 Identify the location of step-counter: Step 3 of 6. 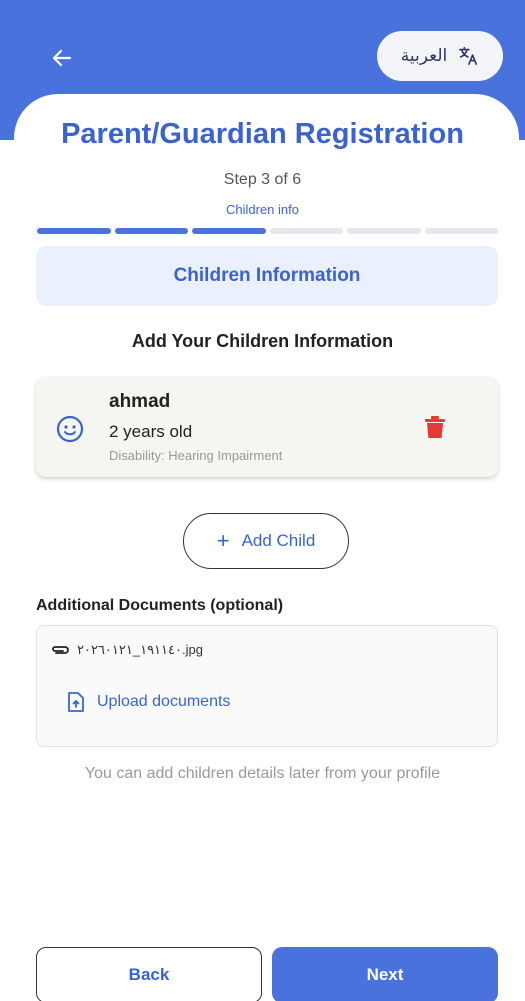
(262, 179).